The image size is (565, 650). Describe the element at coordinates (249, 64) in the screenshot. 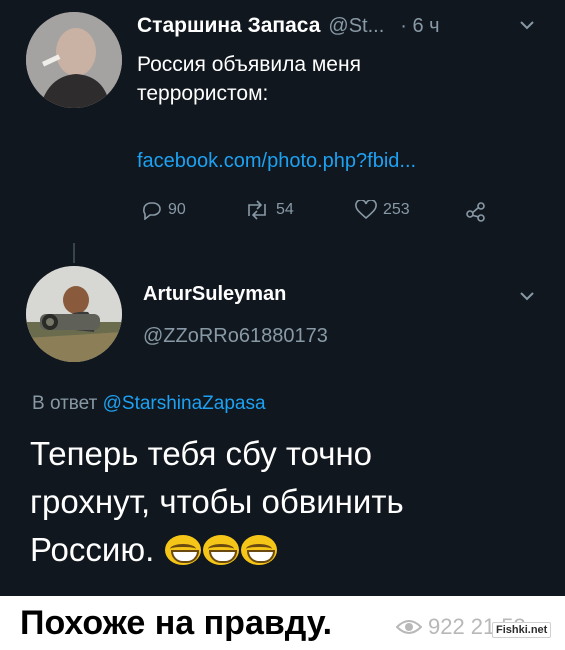

I see `tweet-text-line: Россия объявила меня` at that location.